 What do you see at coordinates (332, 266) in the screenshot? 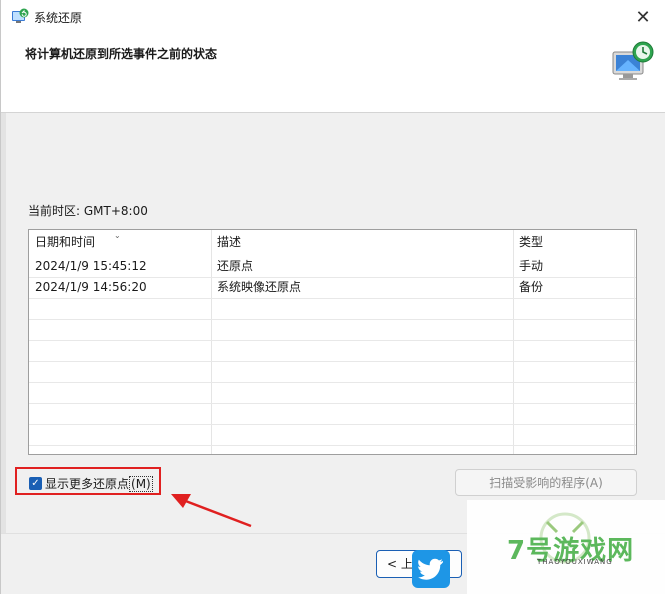
I see `table-row: 2024/1/9 15:45:12 还原点 手动` at bounding box center [332, 266].